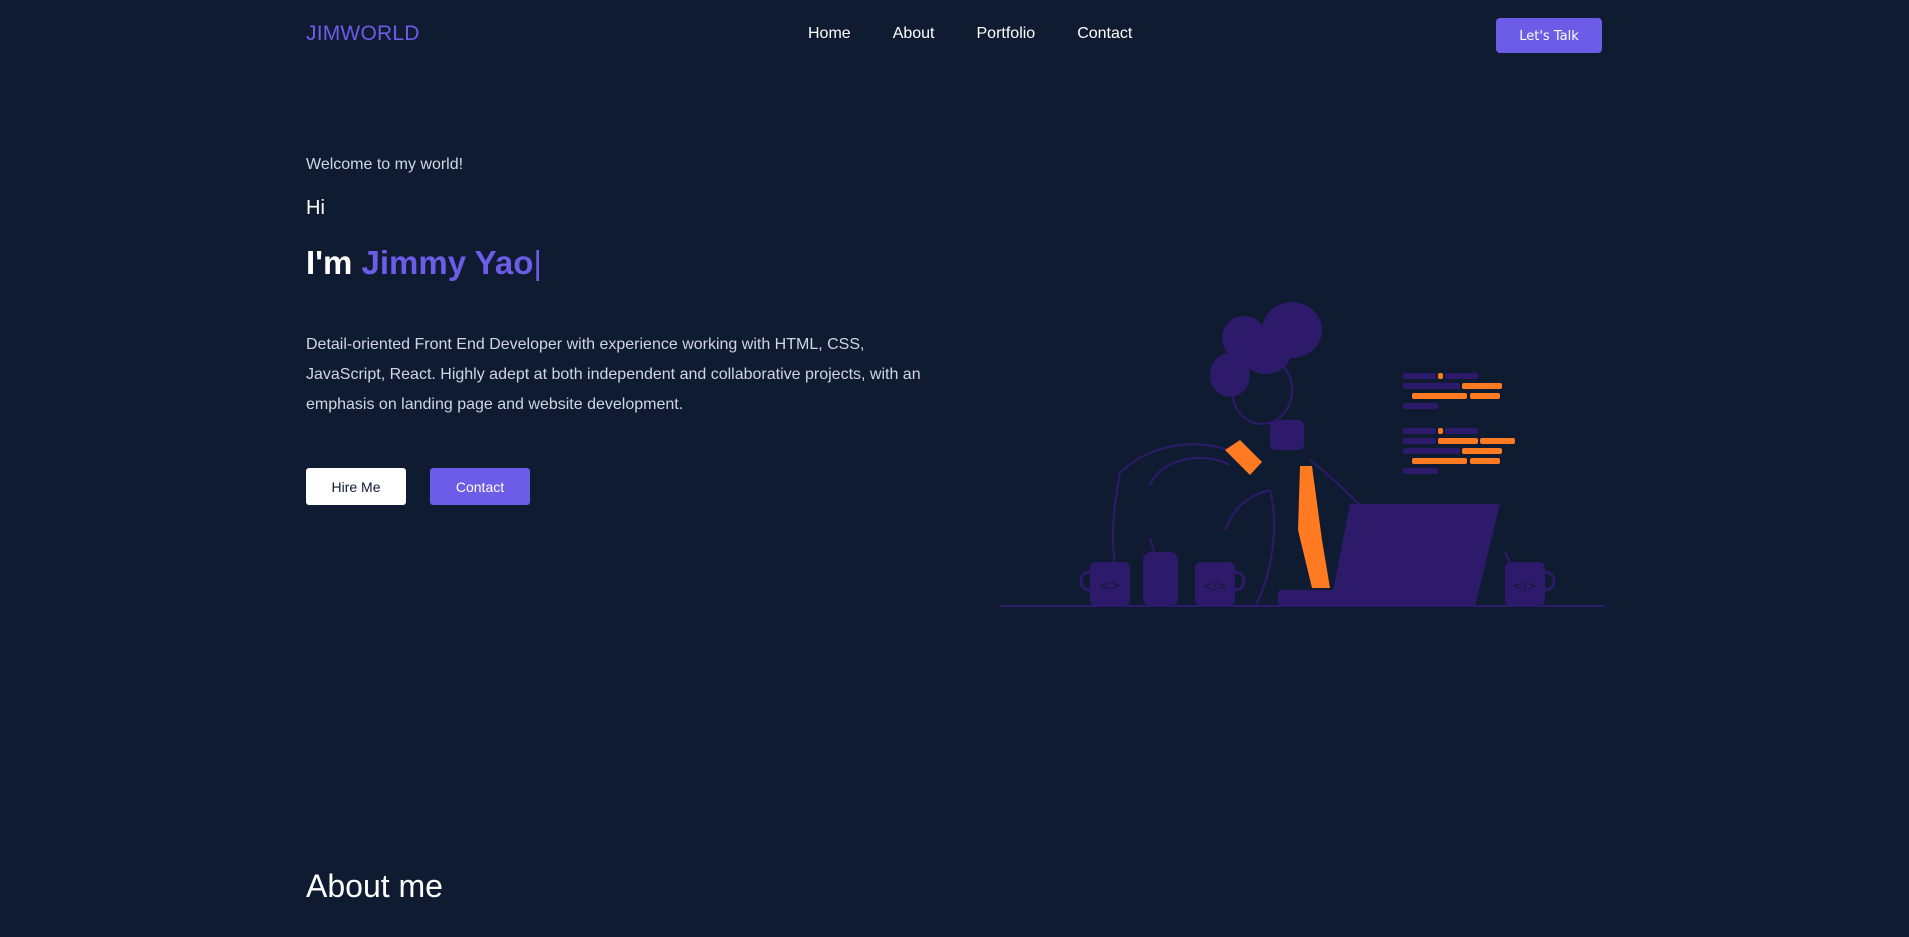 The image size is (1909, 937). I want to click on headline: I'm Jimmy Yao|, so click(424, 263).